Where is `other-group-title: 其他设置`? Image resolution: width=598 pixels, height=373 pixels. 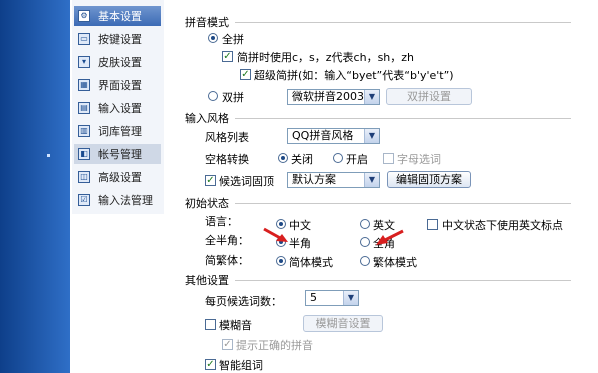 other-group-title: 其他设置 is located at coordinates (378, 280).